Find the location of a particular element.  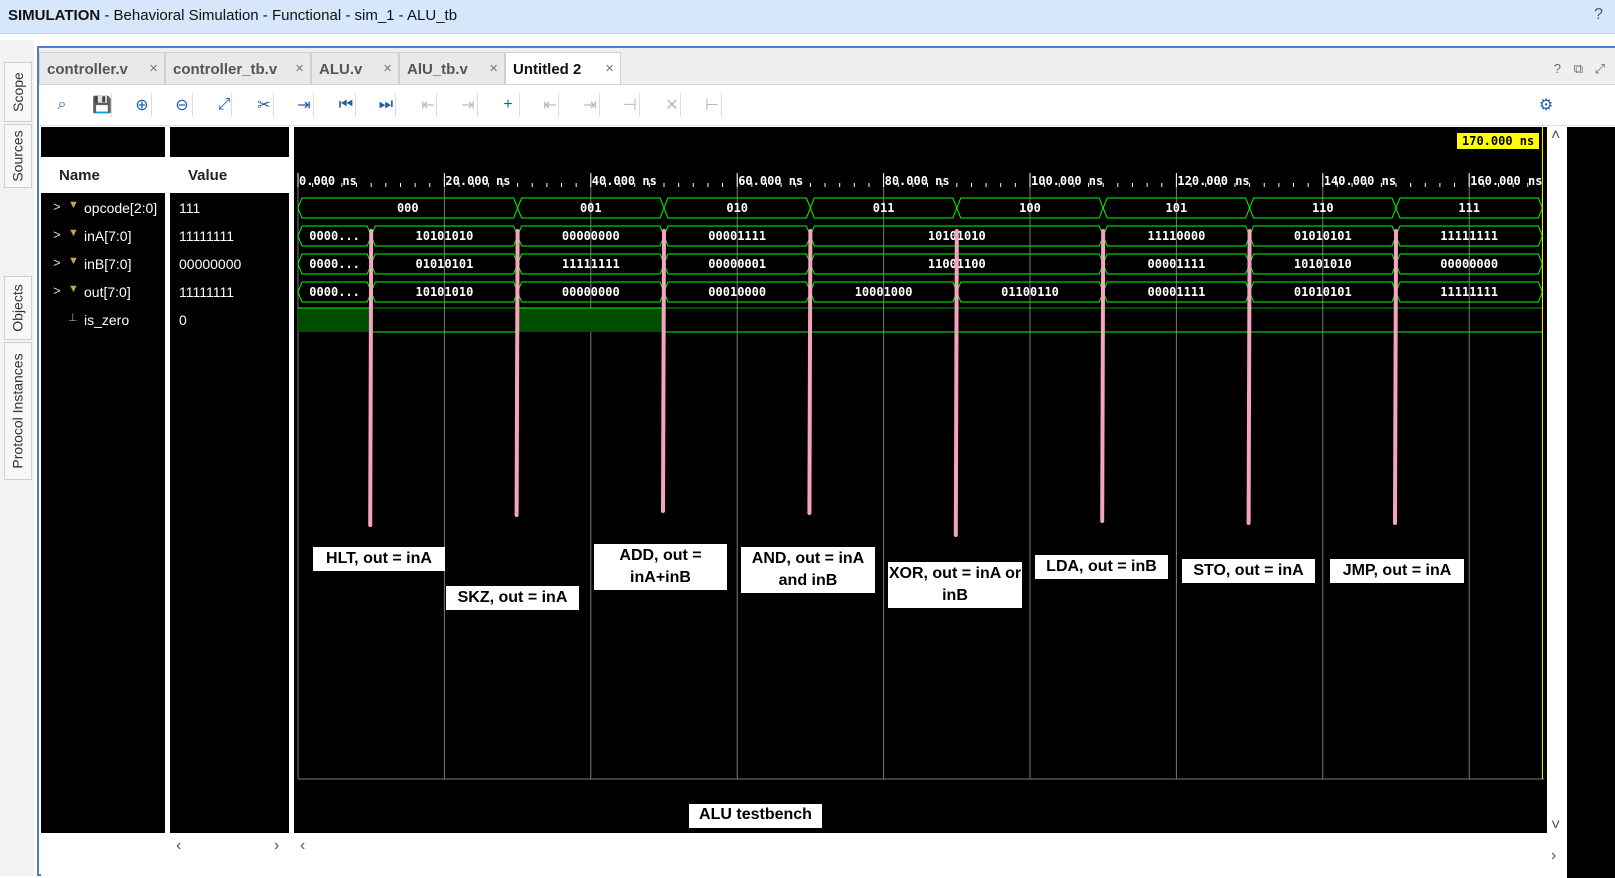

bus-value-label: 11111111 is located at coordinates (1469, 292).